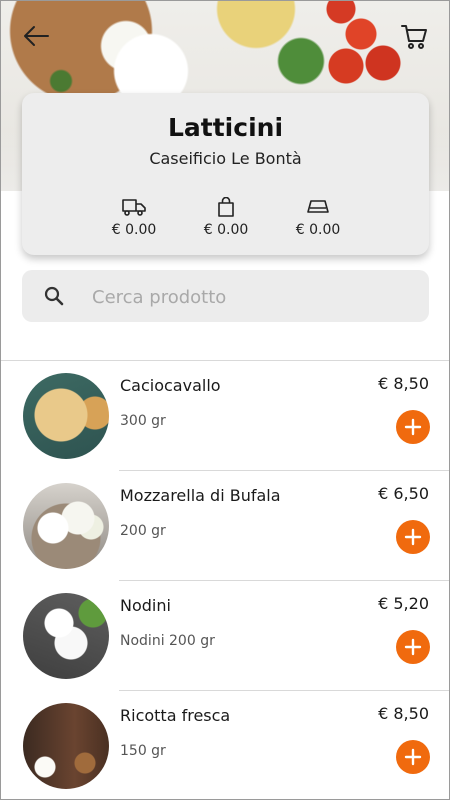 The height and width of the screenshot is (800, 450). Describe the element at coordinates (134, 207) in the screenshot. I see `truck-icon` at that location.